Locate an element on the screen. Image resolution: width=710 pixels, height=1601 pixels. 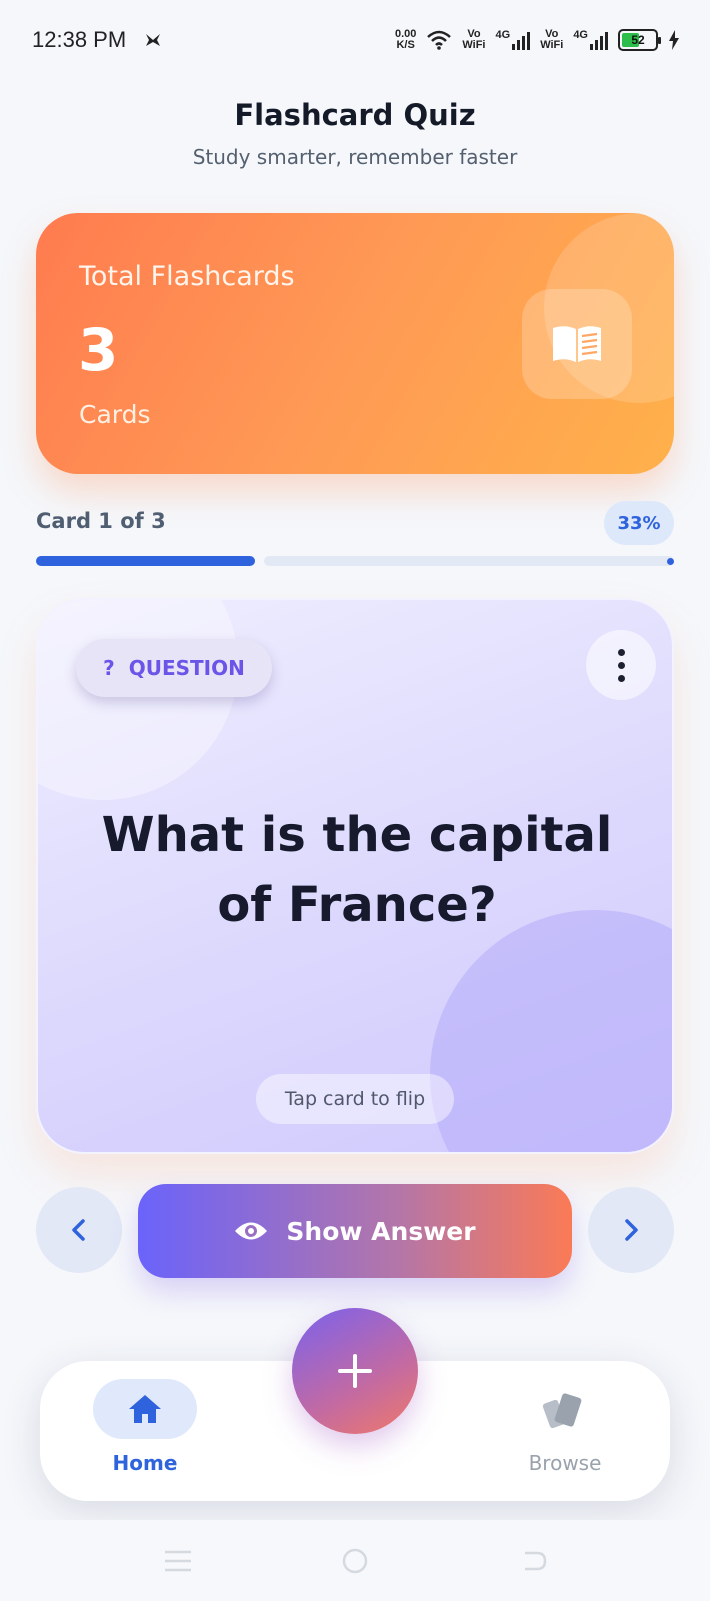
nav-browse-label: Browse is located at coordinates (565, 1463).